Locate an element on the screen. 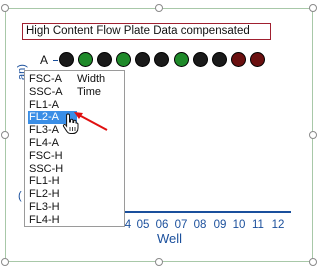 Image resolution: width=320 pixels, height=271 pixels. dropdown-item: FSC-H is located at coordinates (52, 156).